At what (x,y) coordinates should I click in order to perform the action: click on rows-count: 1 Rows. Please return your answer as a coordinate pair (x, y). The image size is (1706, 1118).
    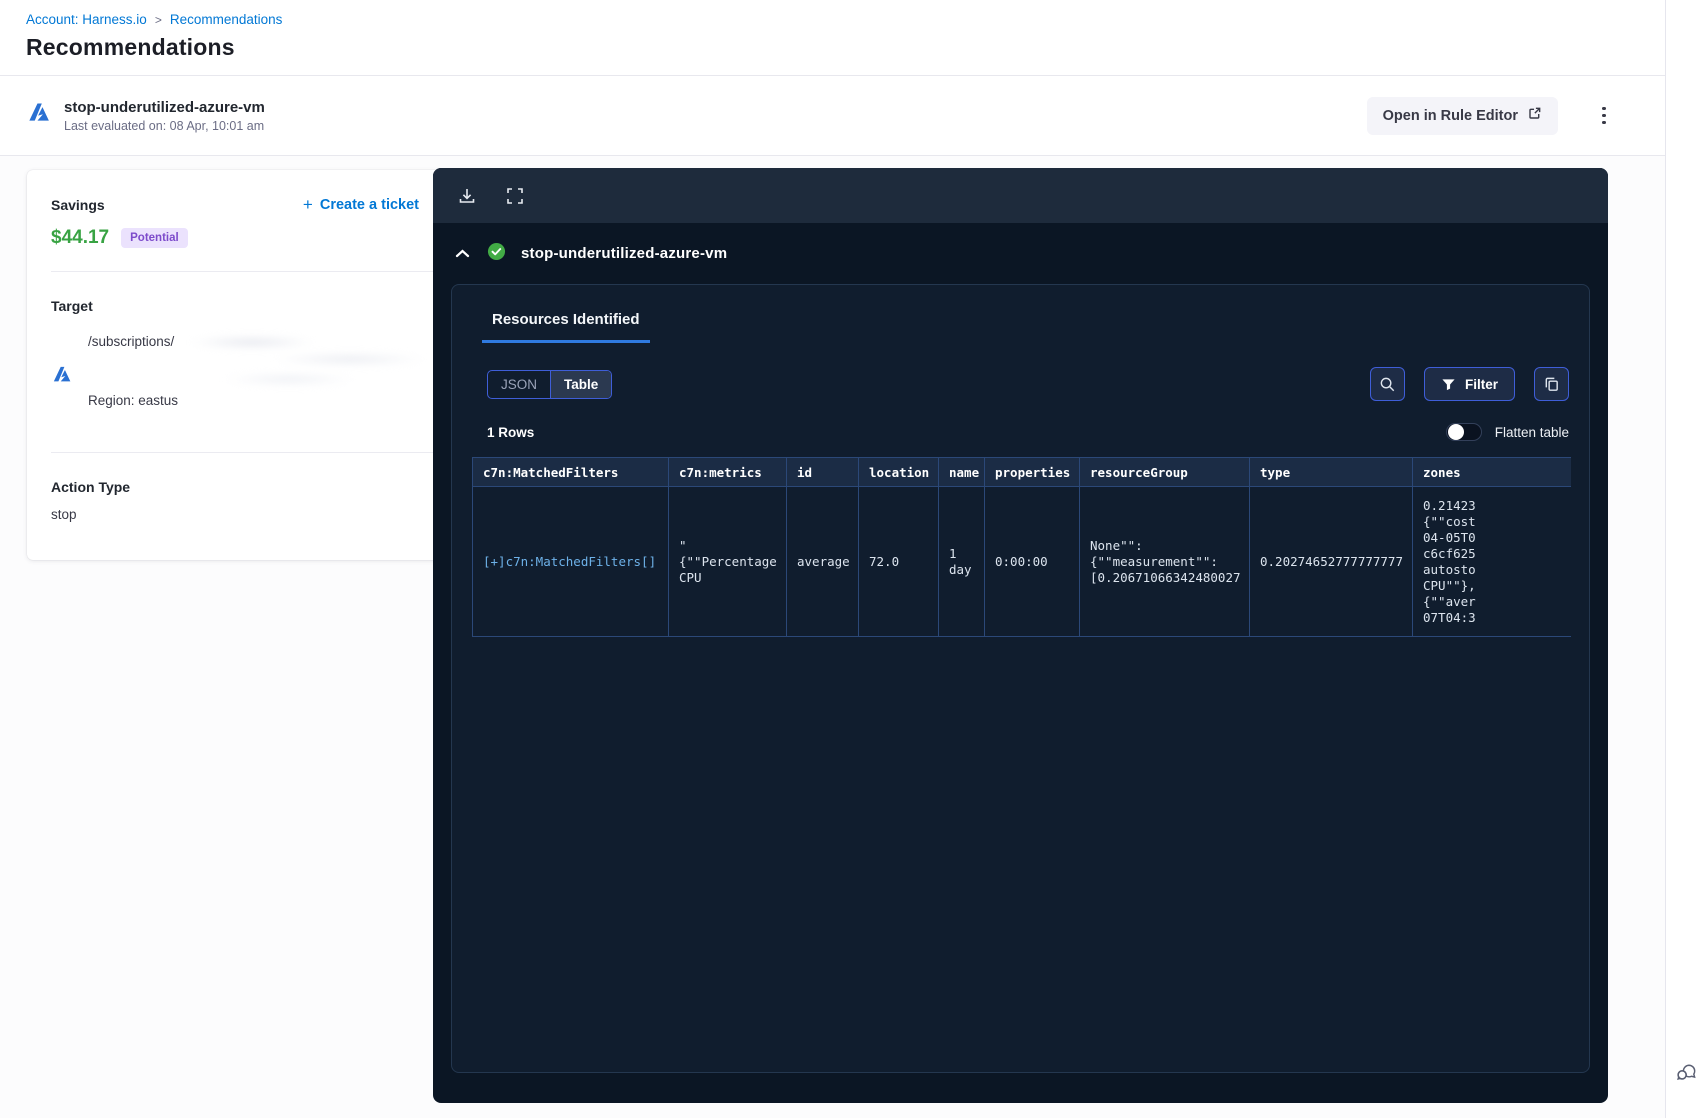
    Looking at the image, I should click on (511, 432).